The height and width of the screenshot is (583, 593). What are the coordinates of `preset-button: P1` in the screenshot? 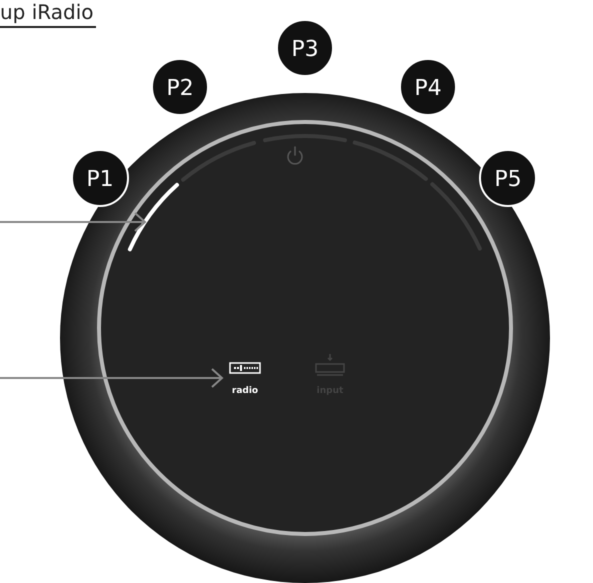 It's located at (100, 178).